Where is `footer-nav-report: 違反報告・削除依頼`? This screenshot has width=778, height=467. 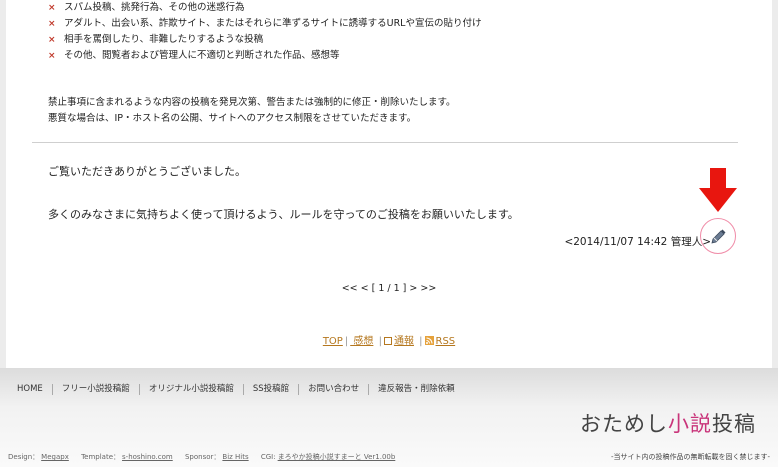
footer-nav-report: 違反報告・削除依頼 is located at coordinates (416, 389).